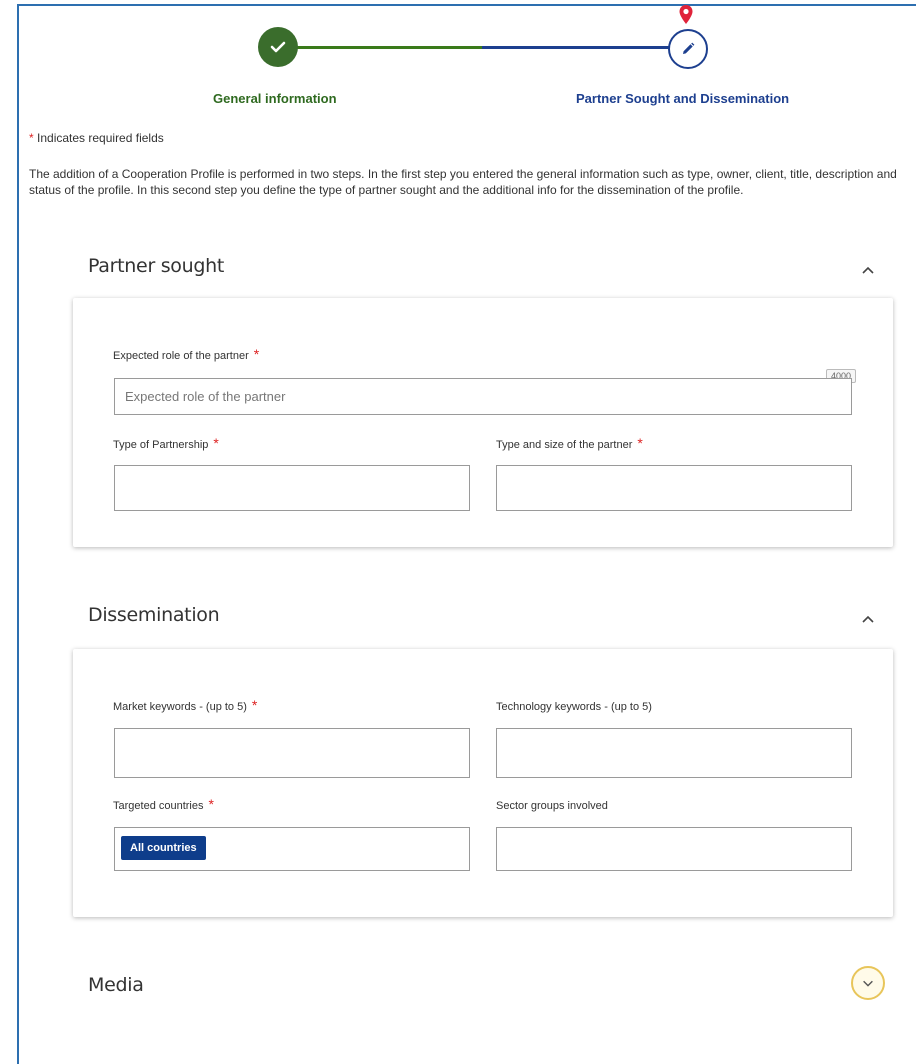 This screenshot has height=1064, width=917. I want to click on type-size-field, so click(674, 488).